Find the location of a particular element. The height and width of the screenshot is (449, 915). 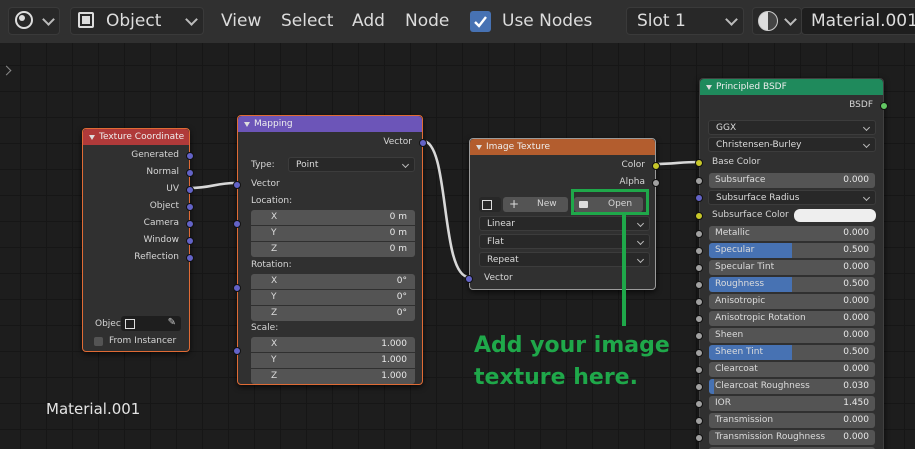

node-title: Principled BSDF is located at coordinates (751, 87).